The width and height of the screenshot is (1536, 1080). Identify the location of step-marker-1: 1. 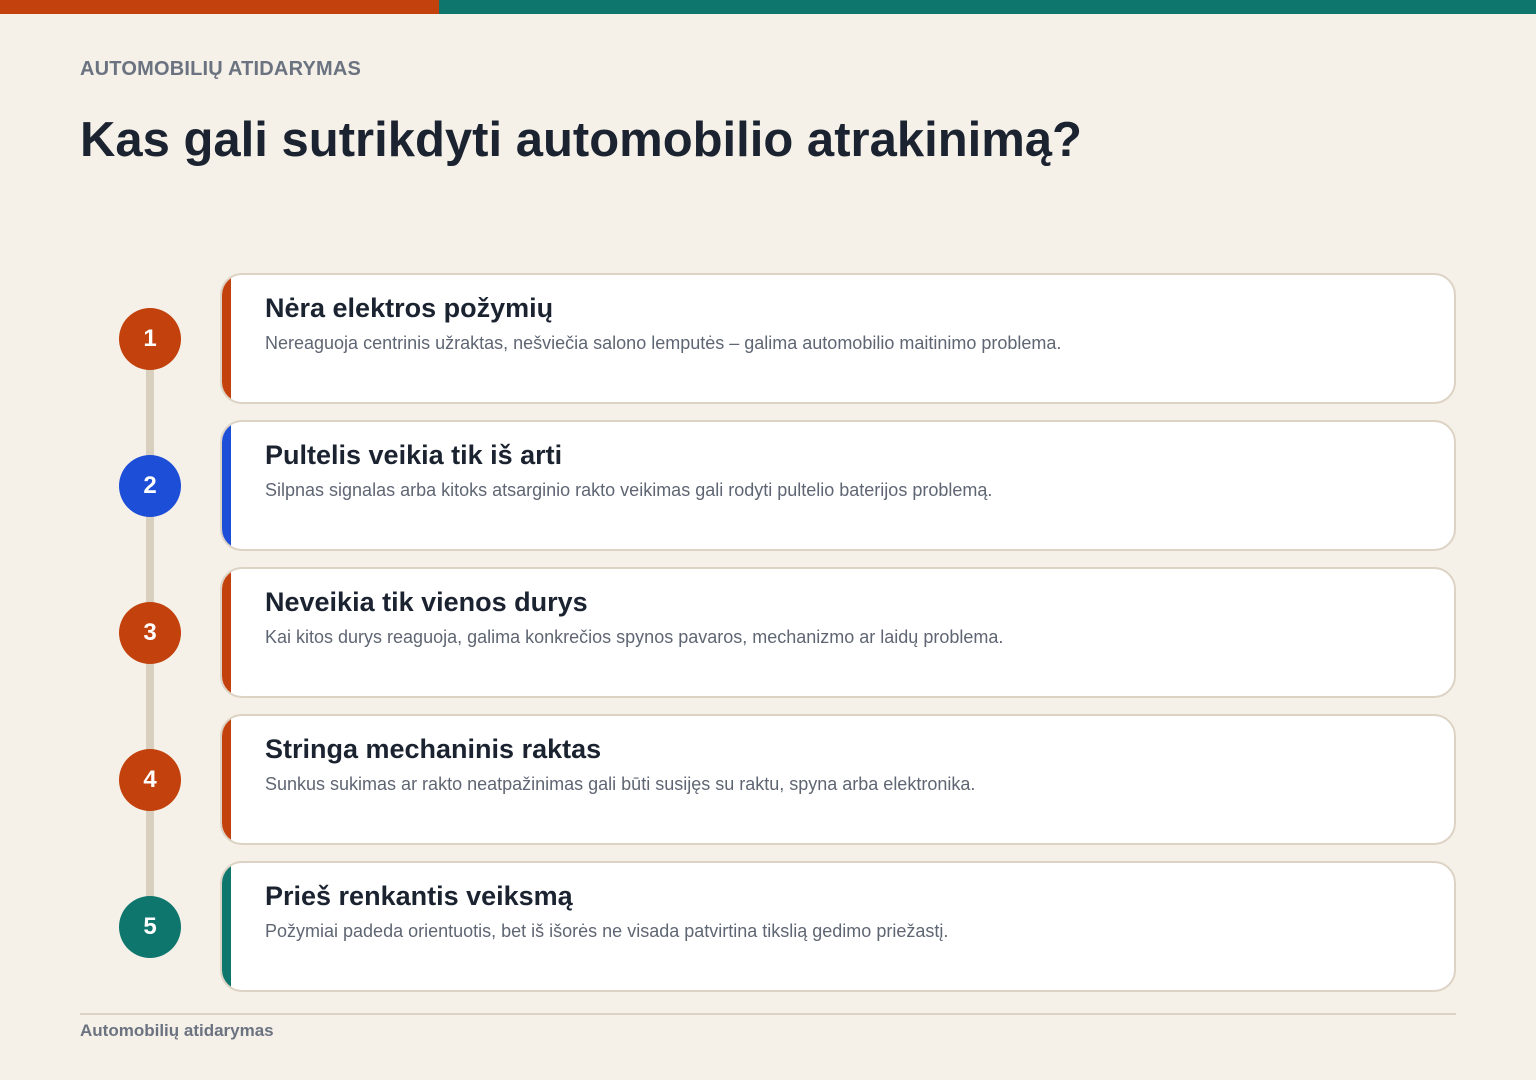
(150, 339).